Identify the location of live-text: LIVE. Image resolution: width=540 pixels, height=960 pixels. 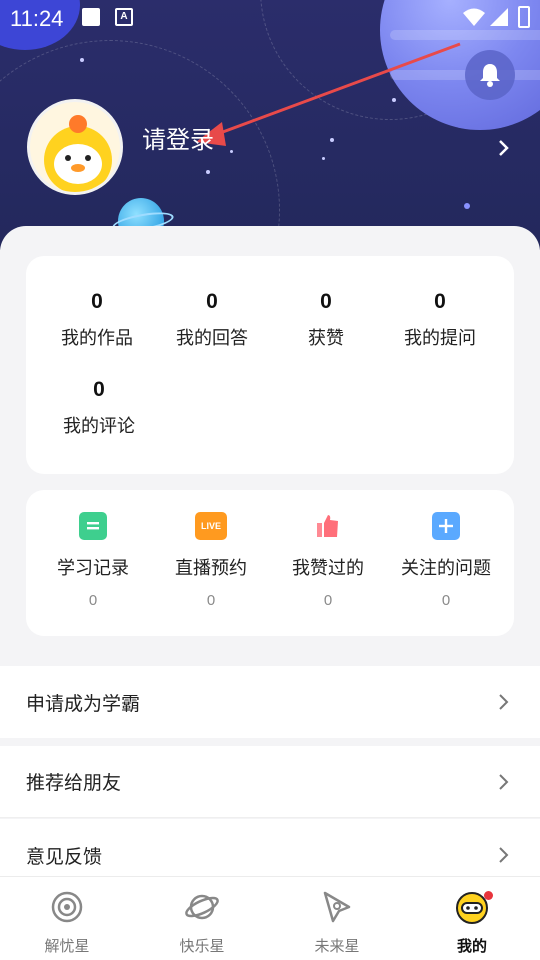
(210, 526).